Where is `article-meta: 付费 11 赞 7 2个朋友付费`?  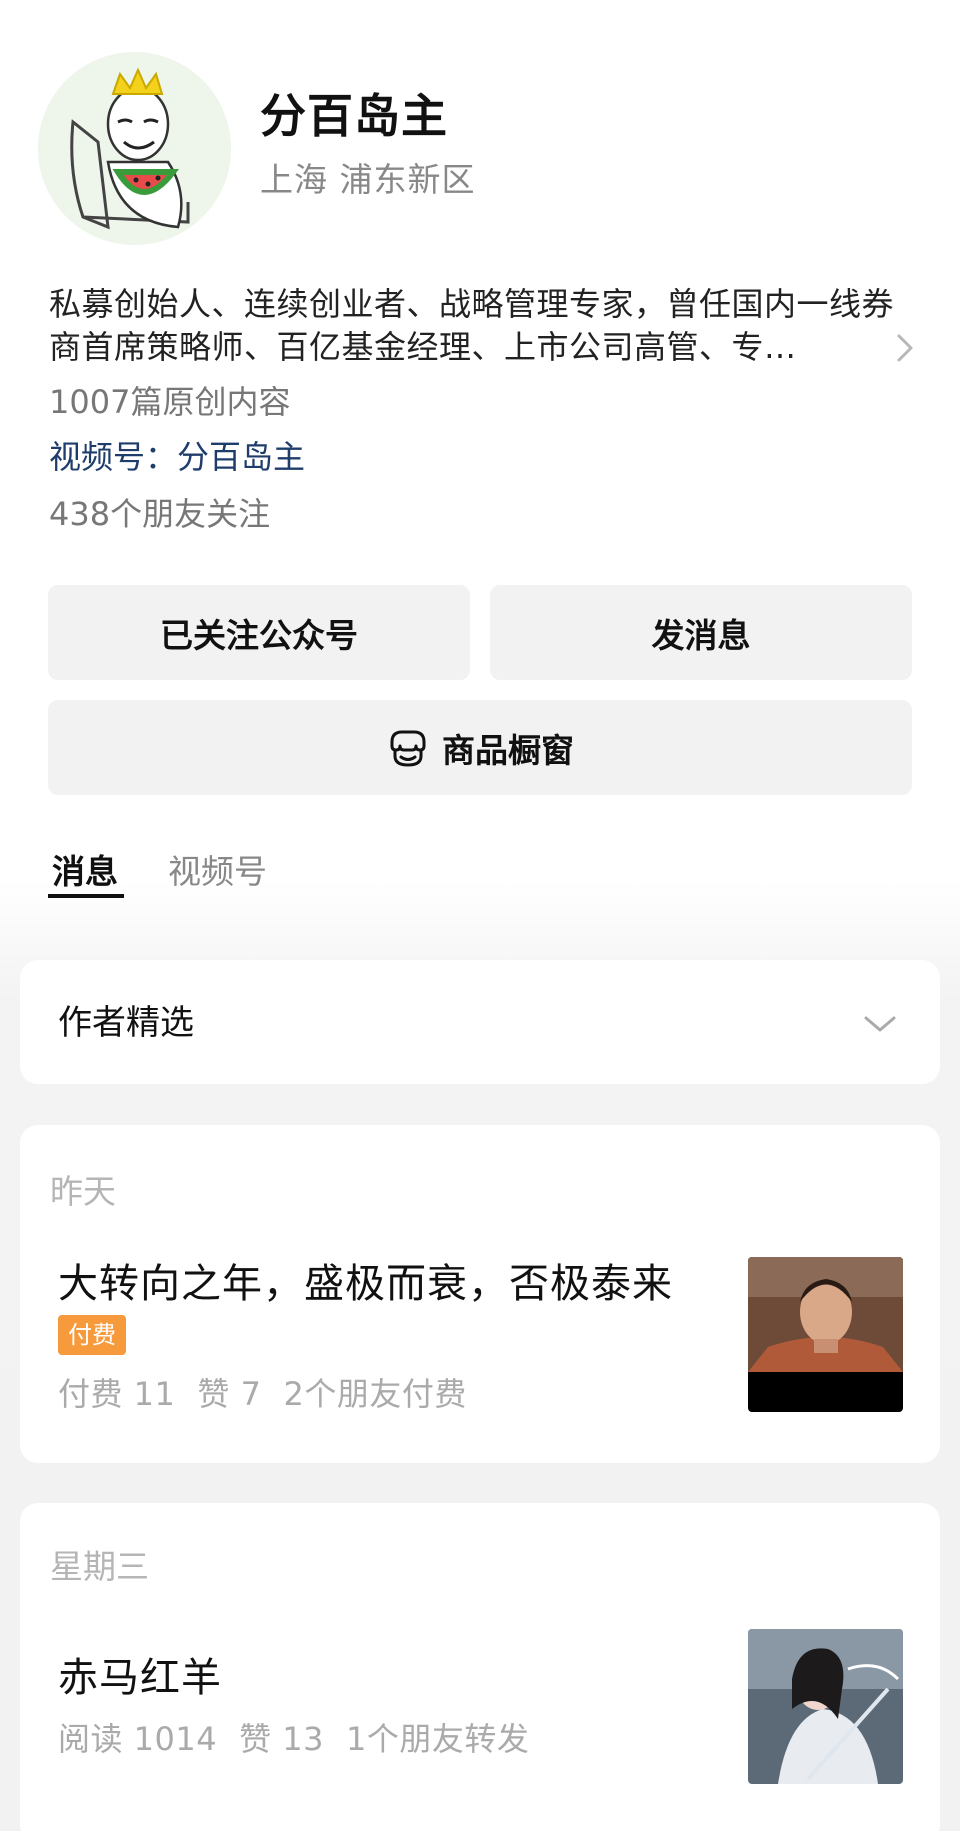 article-meta: 付费 11 赞 7 2个朋友付费 is located at coordinates (273, 1394).